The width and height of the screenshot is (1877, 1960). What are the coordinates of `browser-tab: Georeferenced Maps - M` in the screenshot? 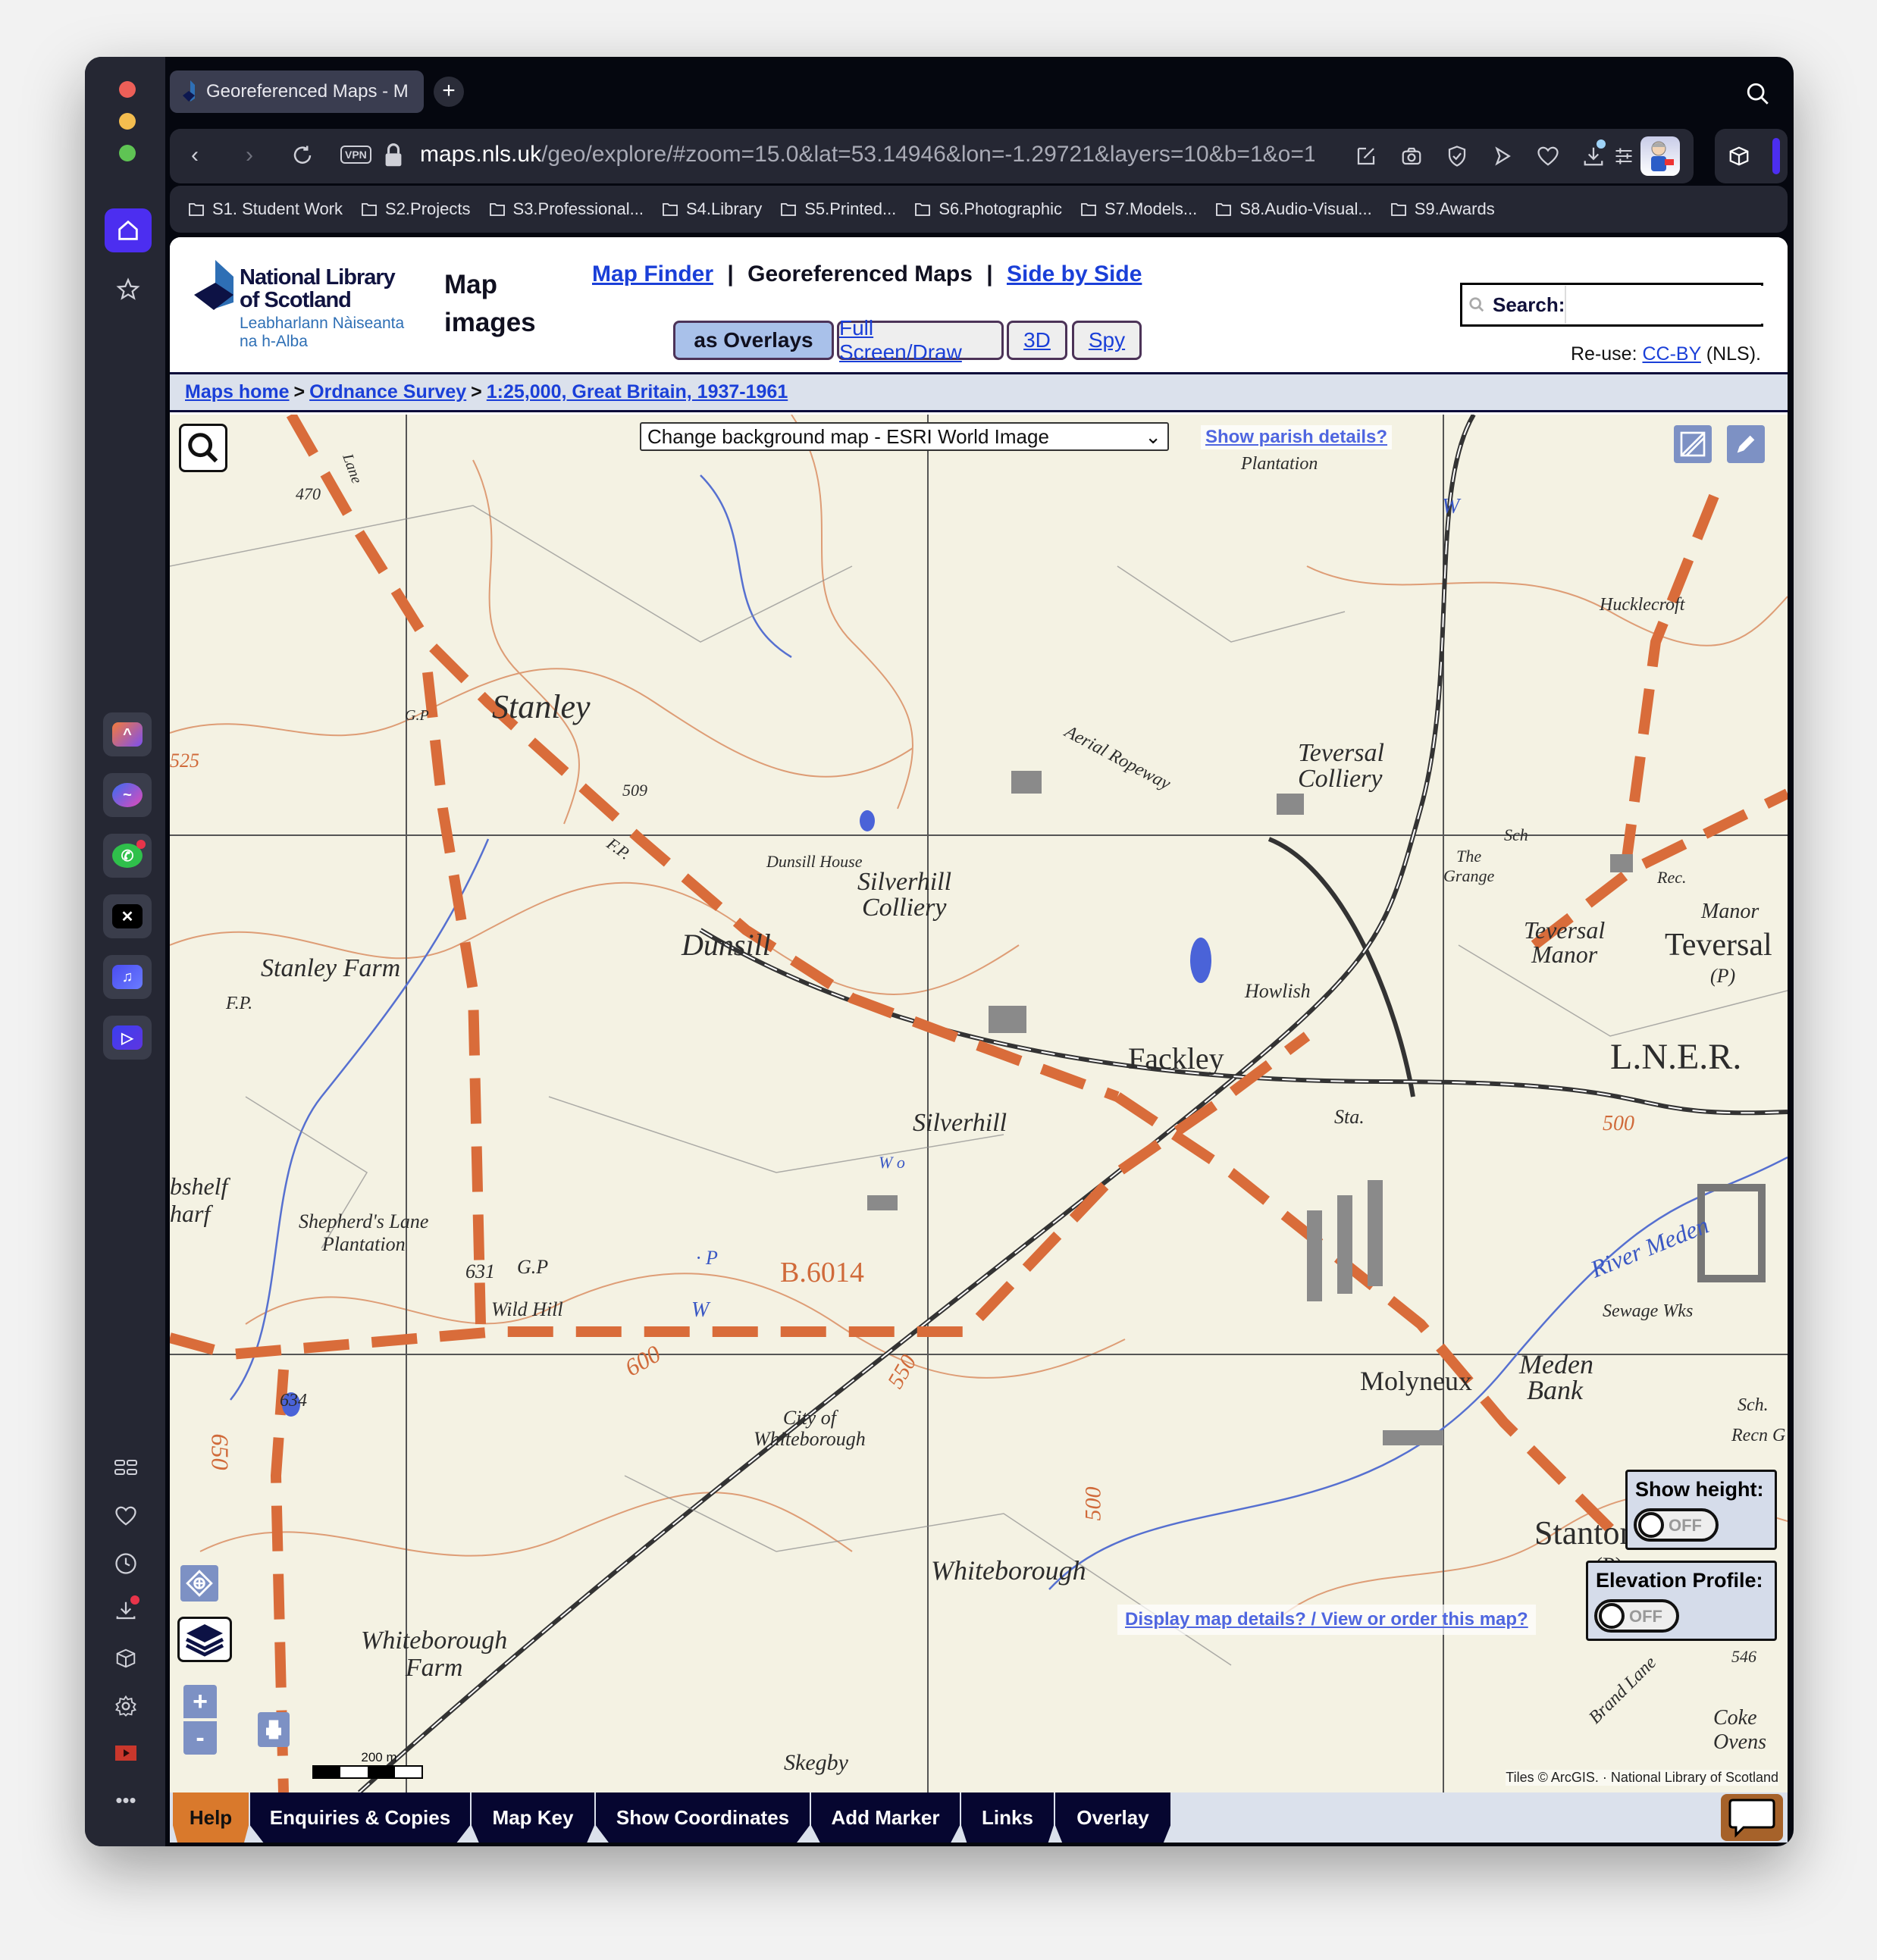 It's located at (297, 91).